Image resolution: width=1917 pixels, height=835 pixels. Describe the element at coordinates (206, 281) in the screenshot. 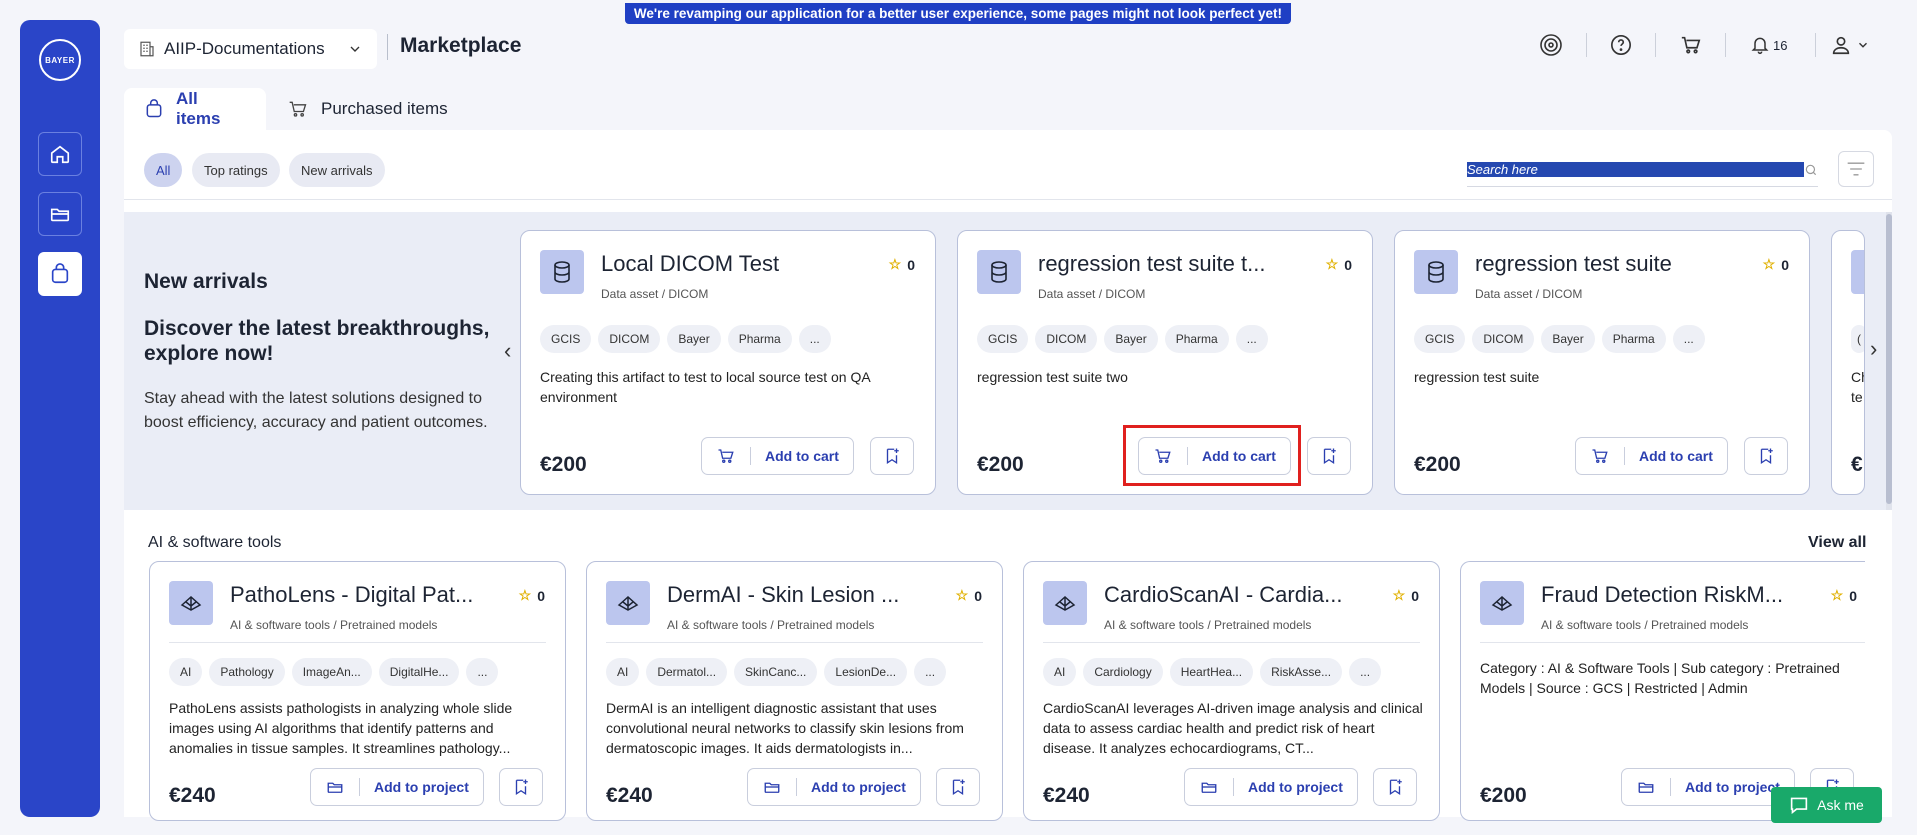

I see `new-arrivals-heading: New arrivals` at that location.